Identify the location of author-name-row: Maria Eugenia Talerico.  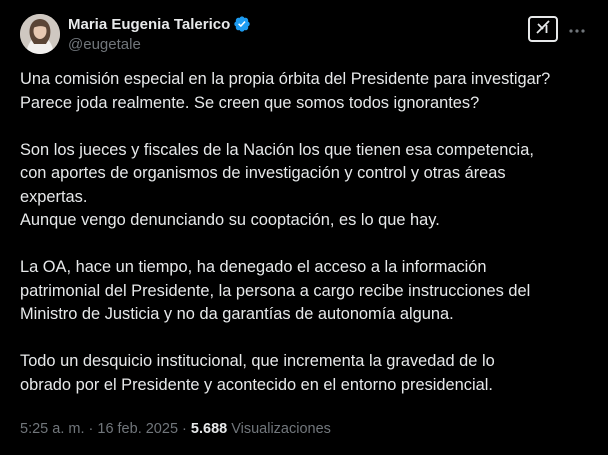
(159, 24).